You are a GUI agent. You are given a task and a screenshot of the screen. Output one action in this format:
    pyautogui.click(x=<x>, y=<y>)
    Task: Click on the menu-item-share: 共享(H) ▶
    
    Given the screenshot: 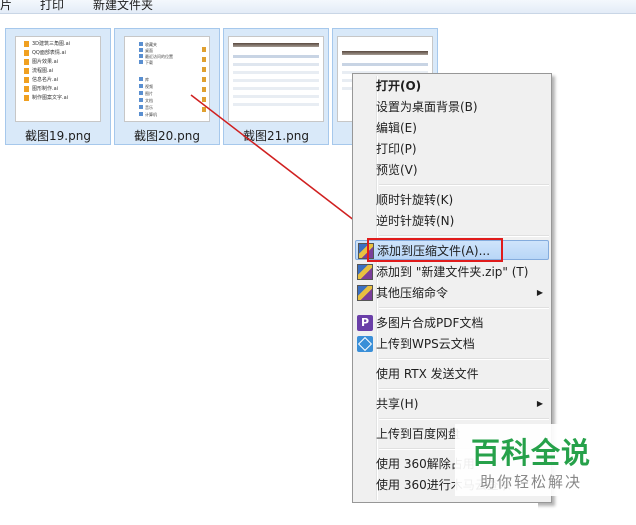 What is the action you would take?
    pyautogui.click(x=452, y=404)
    